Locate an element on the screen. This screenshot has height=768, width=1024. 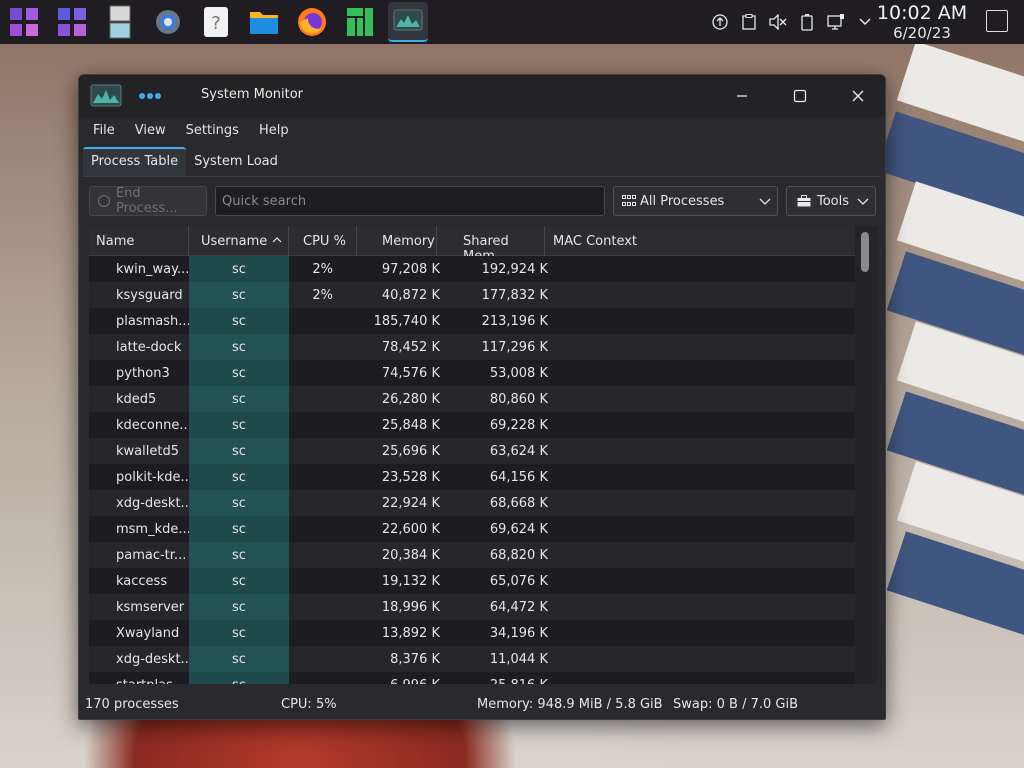
settings-gear-icon is located at coordinates (168, 22).